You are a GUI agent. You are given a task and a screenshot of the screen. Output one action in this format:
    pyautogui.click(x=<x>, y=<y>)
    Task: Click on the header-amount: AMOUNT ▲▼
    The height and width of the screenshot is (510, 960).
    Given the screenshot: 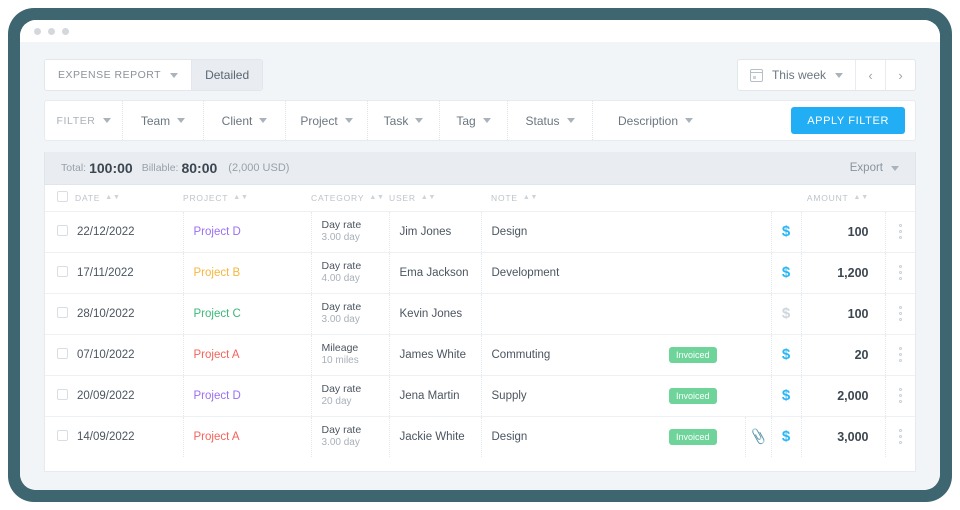 What is the action you would take?
    pyautogui.click(x=843, y=198)
    